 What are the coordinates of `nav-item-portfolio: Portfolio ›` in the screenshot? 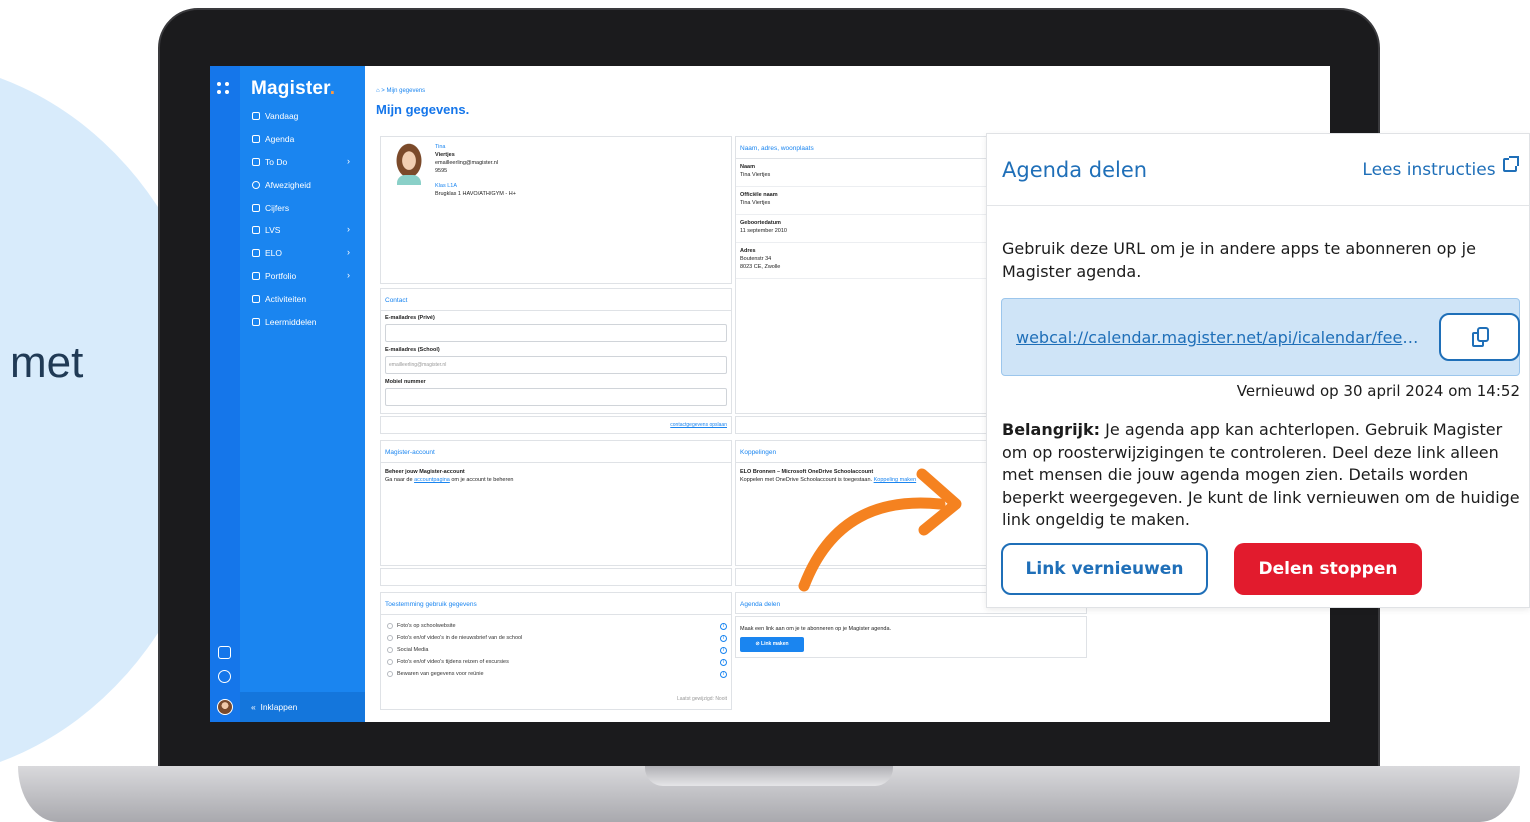 It's located at (306, 276).